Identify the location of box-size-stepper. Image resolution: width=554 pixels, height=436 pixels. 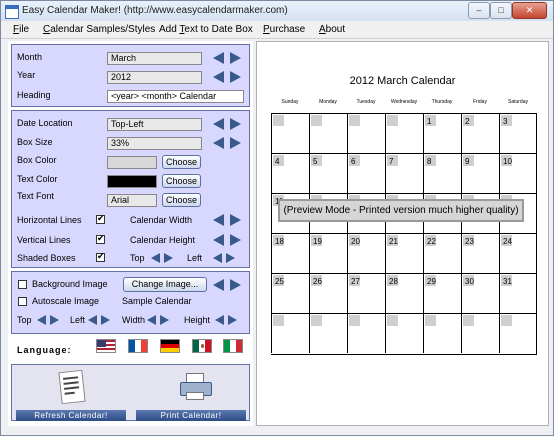
(228, 143).